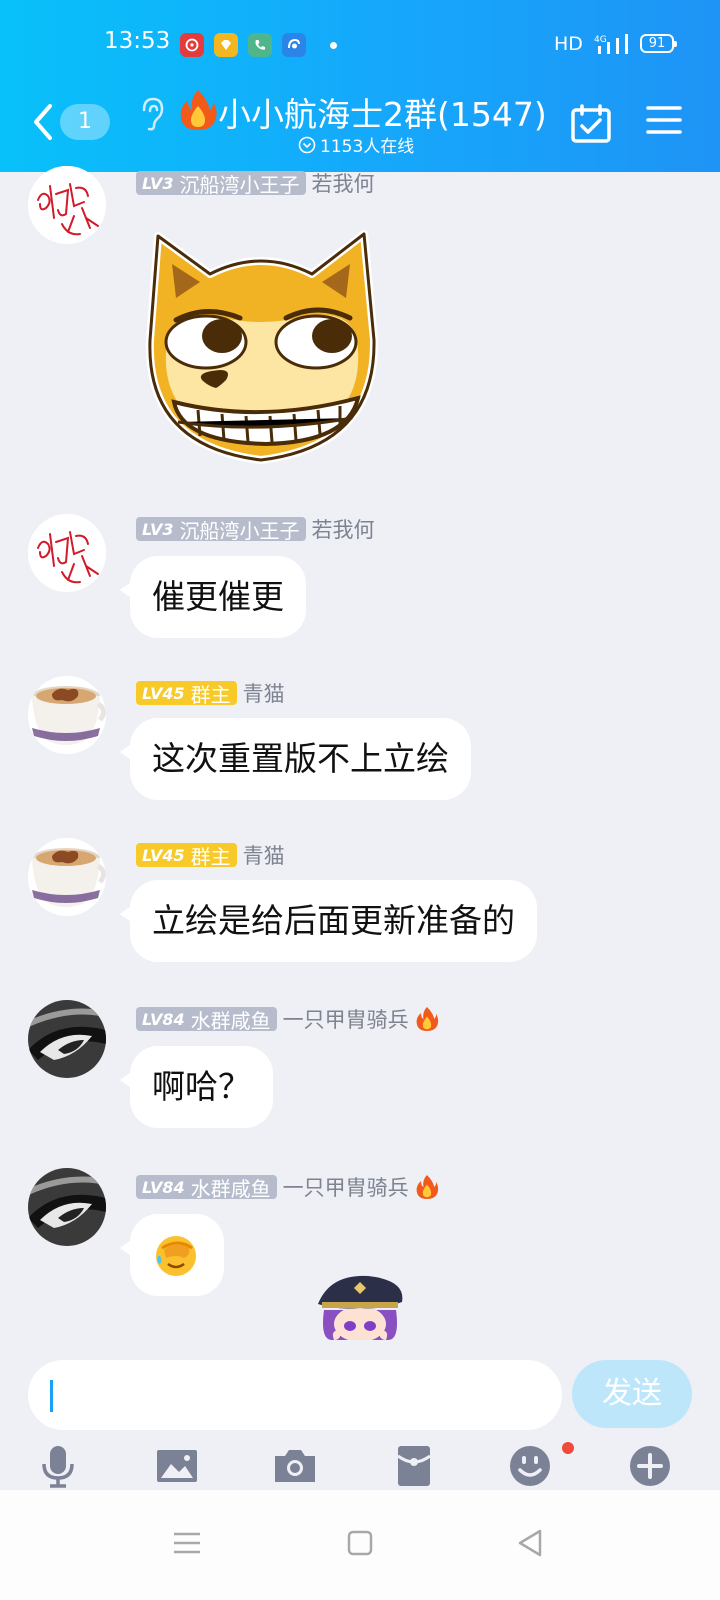  What do you see at coordinates (382, 112) in the screenshot?
I see `group-name: 小小航海士2群(1547)` at bounding box center [382, 112].